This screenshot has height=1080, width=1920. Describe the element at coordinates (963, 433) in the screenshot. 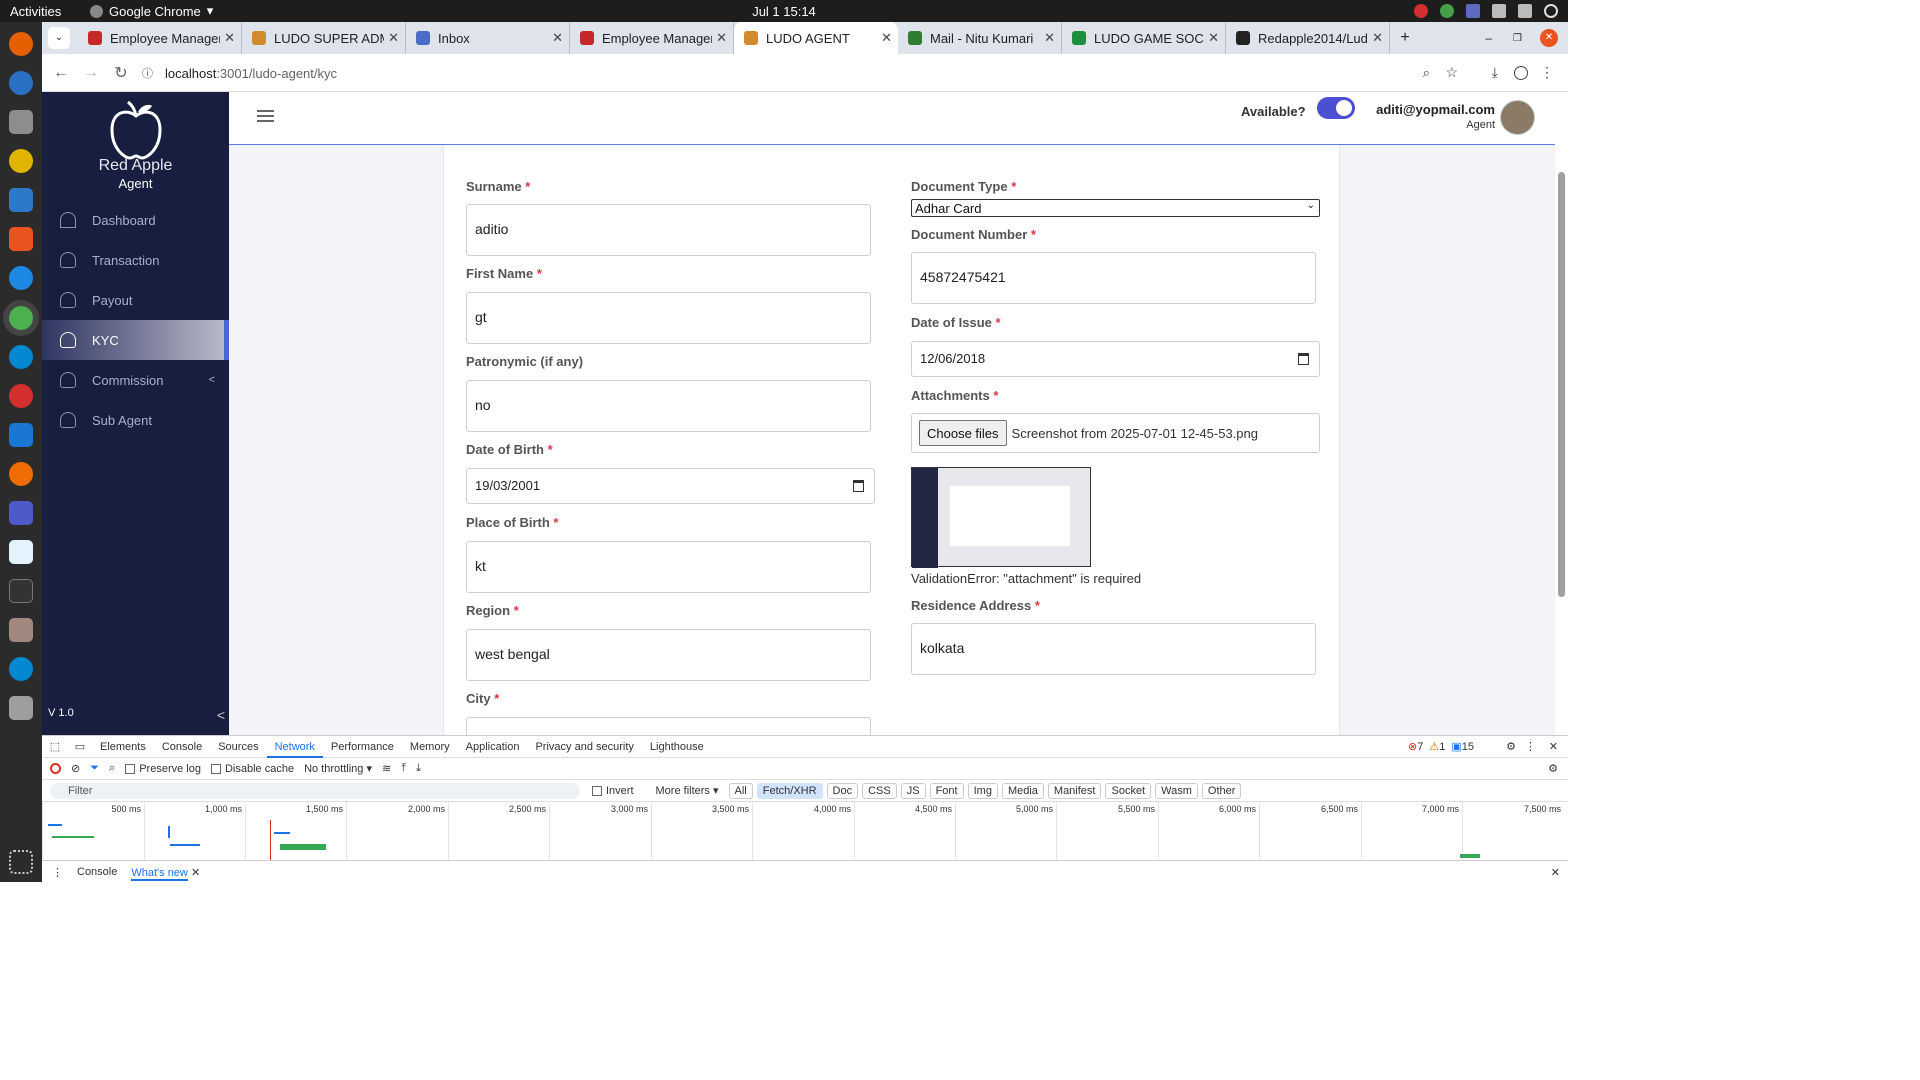

I see `choose-files-button: Choose files` at that location.